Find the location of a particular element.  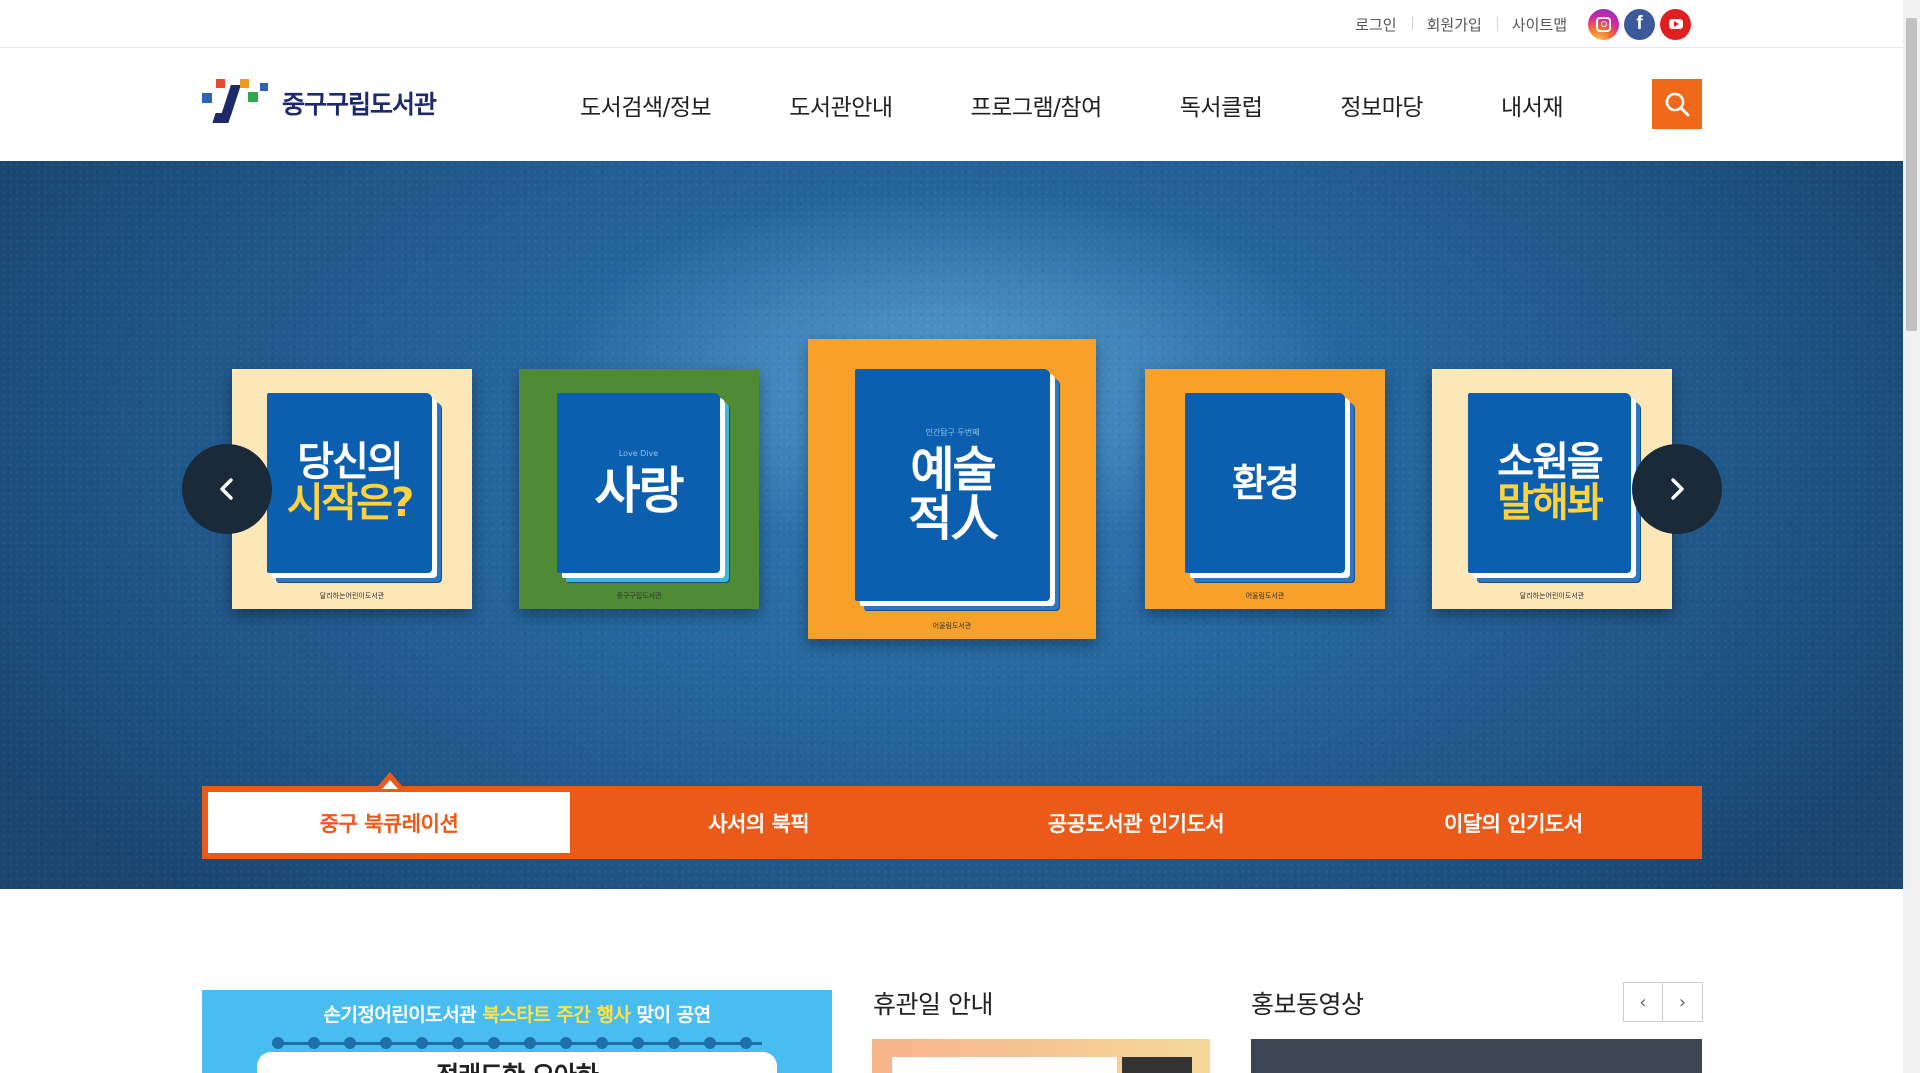

utility-links: 로그인 회원가입 사이트맵 f is located at coordinates (1515, 24).